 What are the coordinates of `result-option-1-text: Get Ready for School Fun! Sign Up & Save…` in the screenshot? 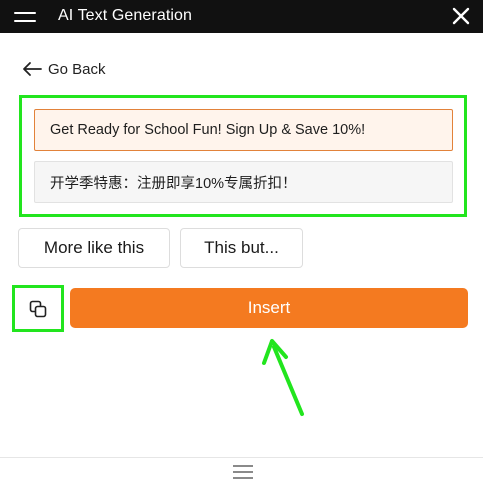 It's located at (208, 130).